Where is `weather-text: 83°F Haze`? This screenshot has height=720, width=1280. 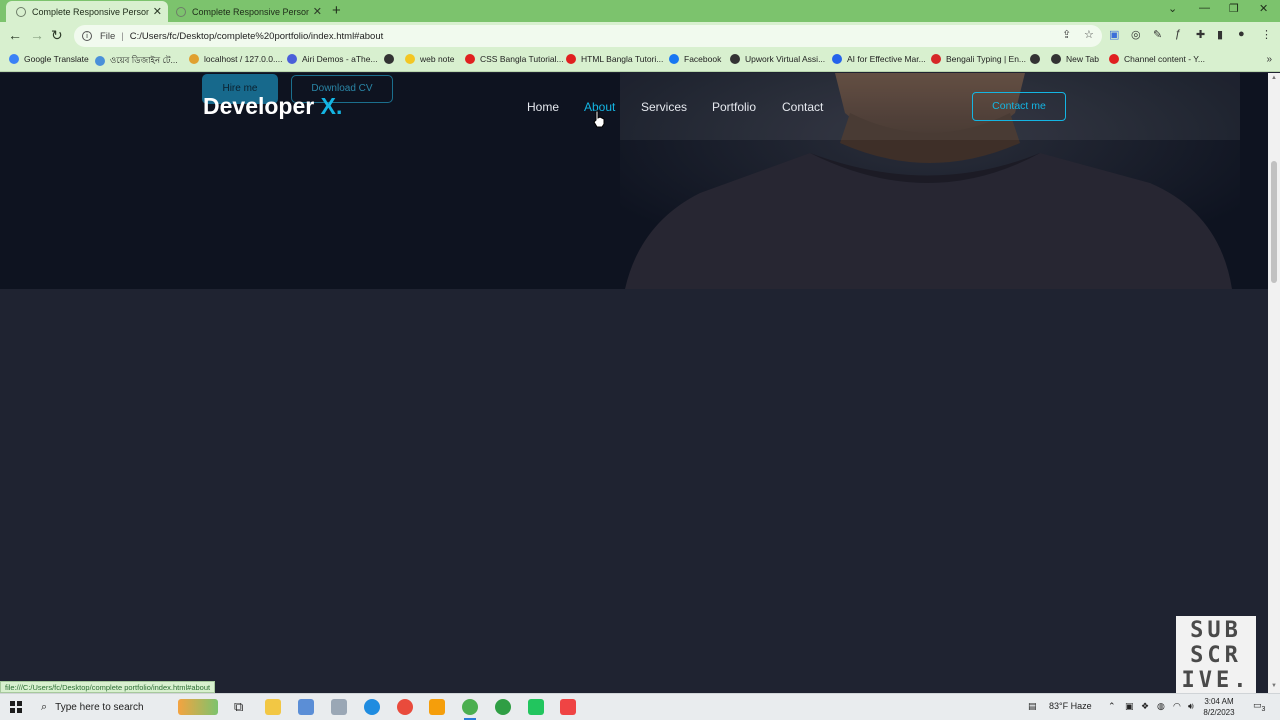 weather-text: 83°F Haze is located at coordinates (1070, 706).